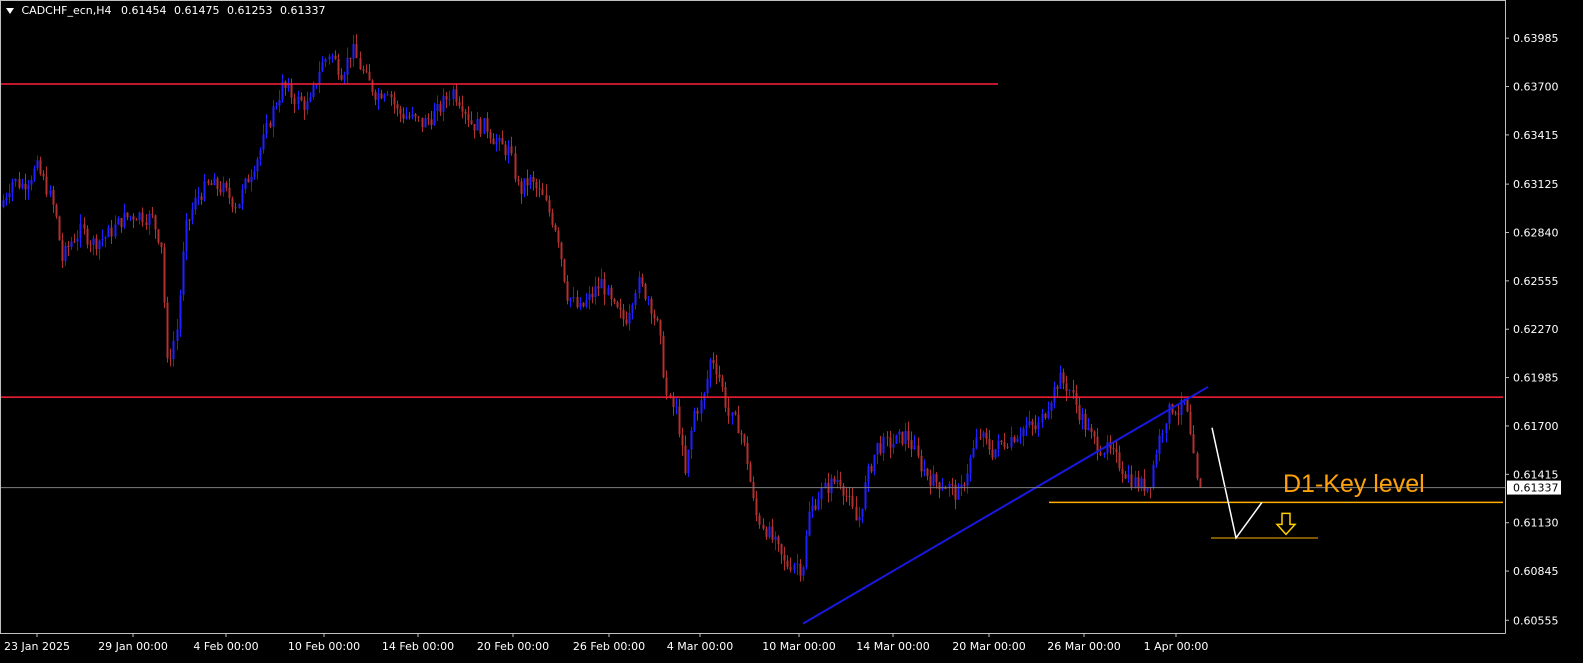  Describe the element at coordinates (1176, 646) in the screenshot. I see `time-tick-label: 1 Apr 00:00` at that location.